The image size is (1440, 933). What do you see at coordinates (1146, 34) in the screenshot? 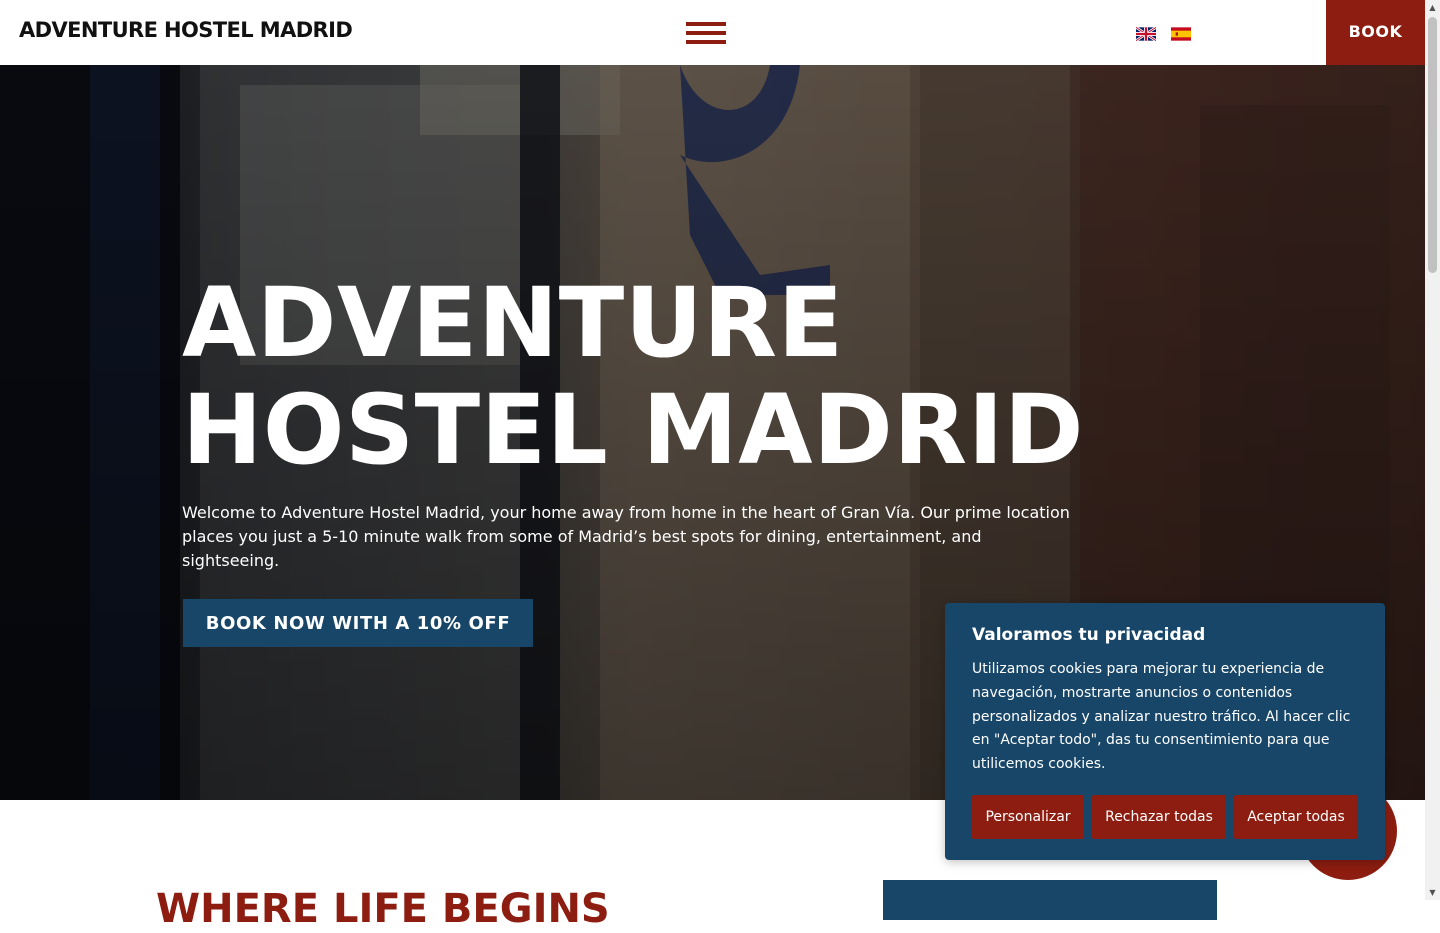
I see `uk-flag-icon` at bounding box center [1146, 34].